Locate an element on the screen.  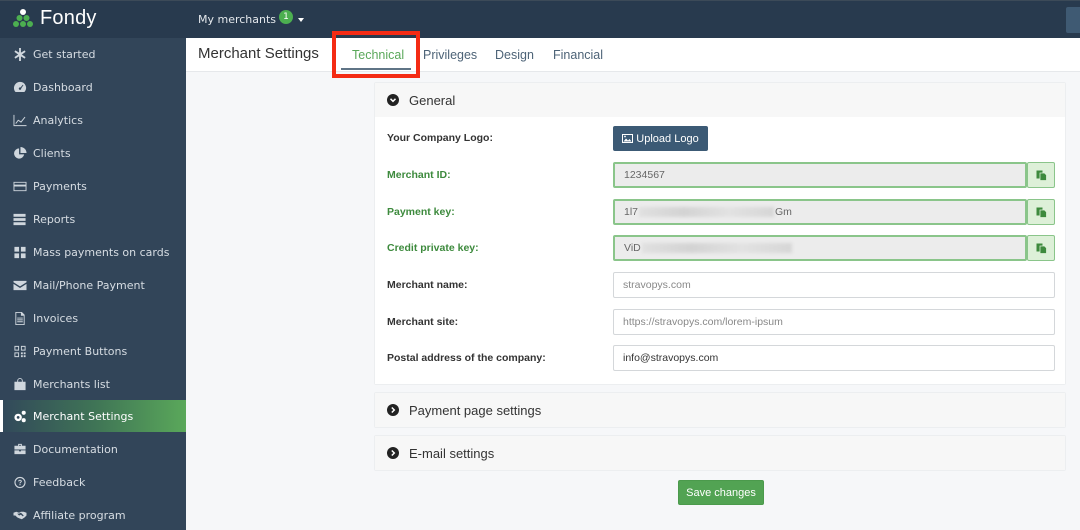
sidebar-item-label: Affiliate program is located at coordinates (79, 515).